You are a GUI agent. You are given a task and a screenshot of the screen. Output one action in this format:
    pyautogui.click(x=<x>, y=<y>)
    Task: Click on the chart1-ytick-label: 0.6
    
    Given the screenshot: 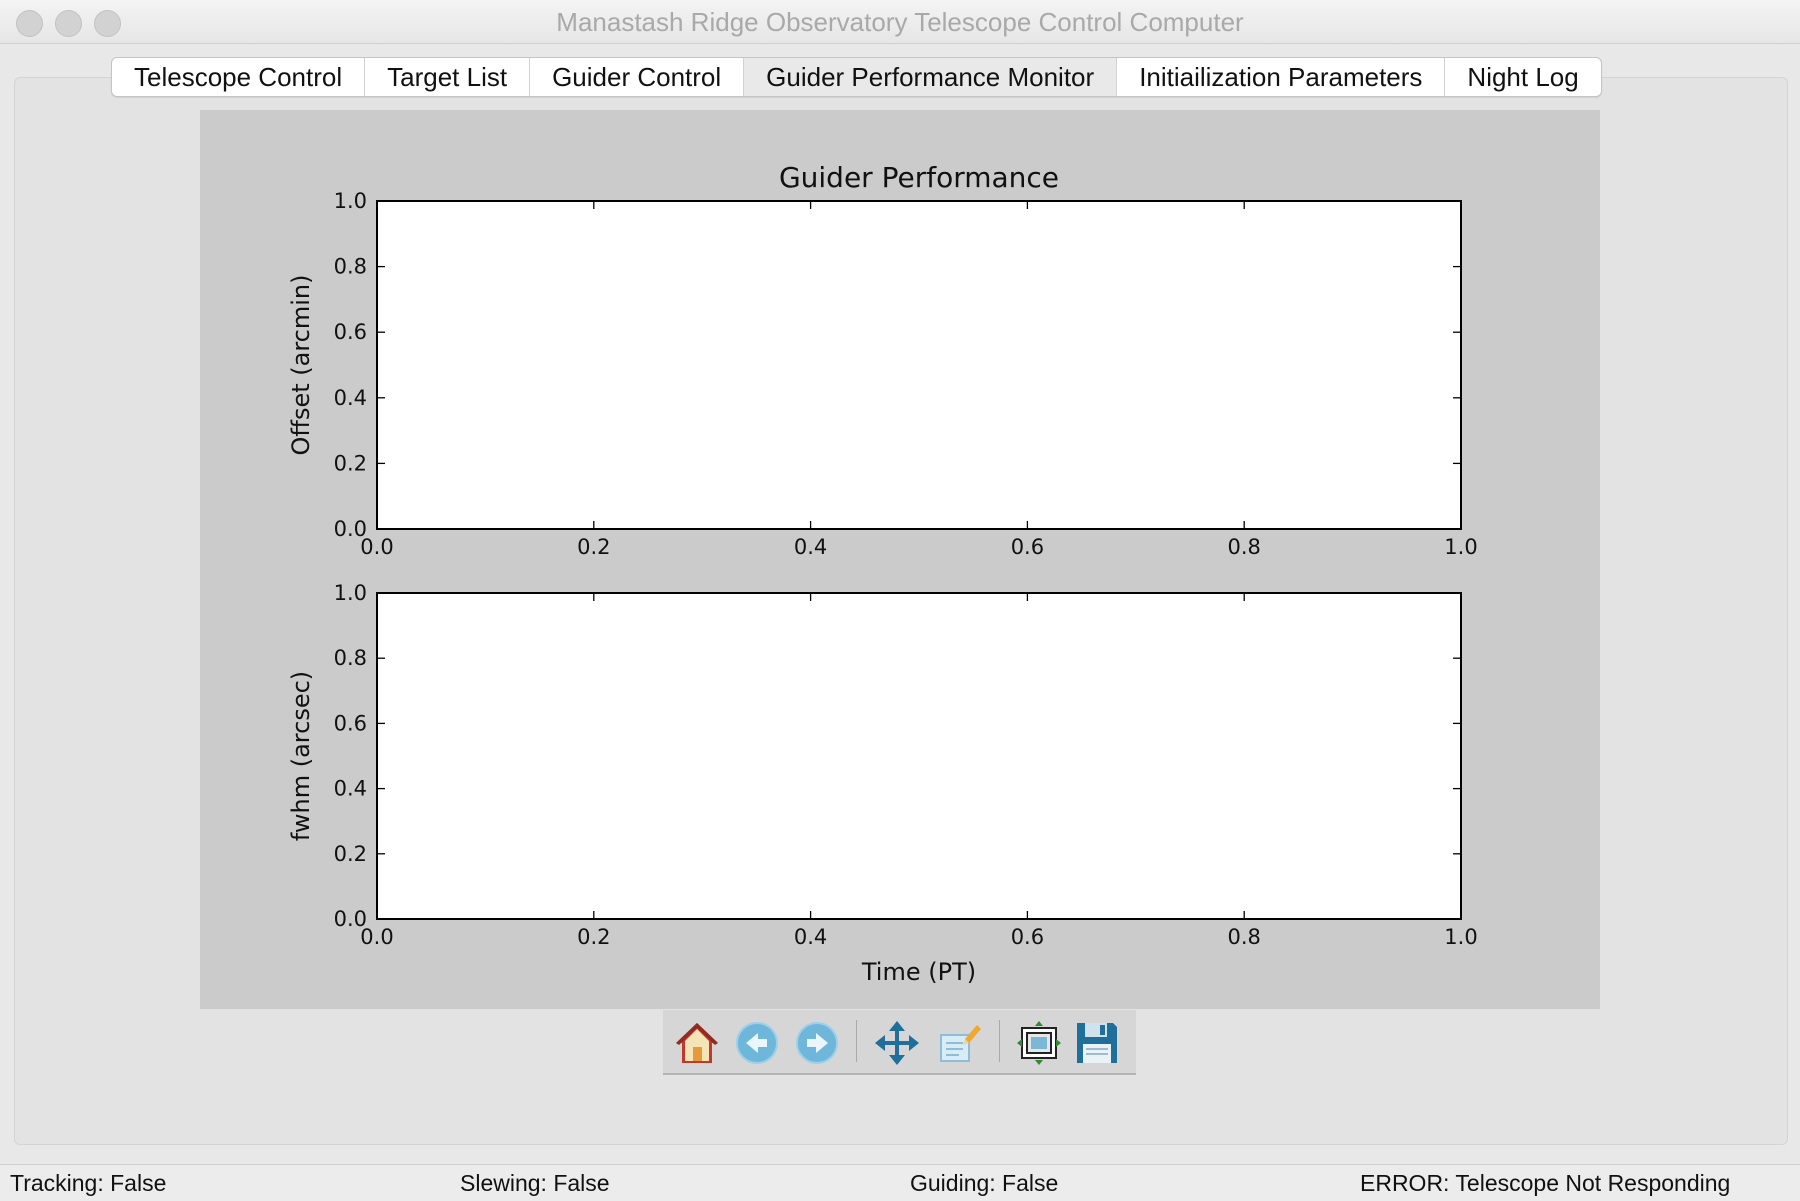 What is the action you would take?
    pyautogui.click(x=350, y=332)
    